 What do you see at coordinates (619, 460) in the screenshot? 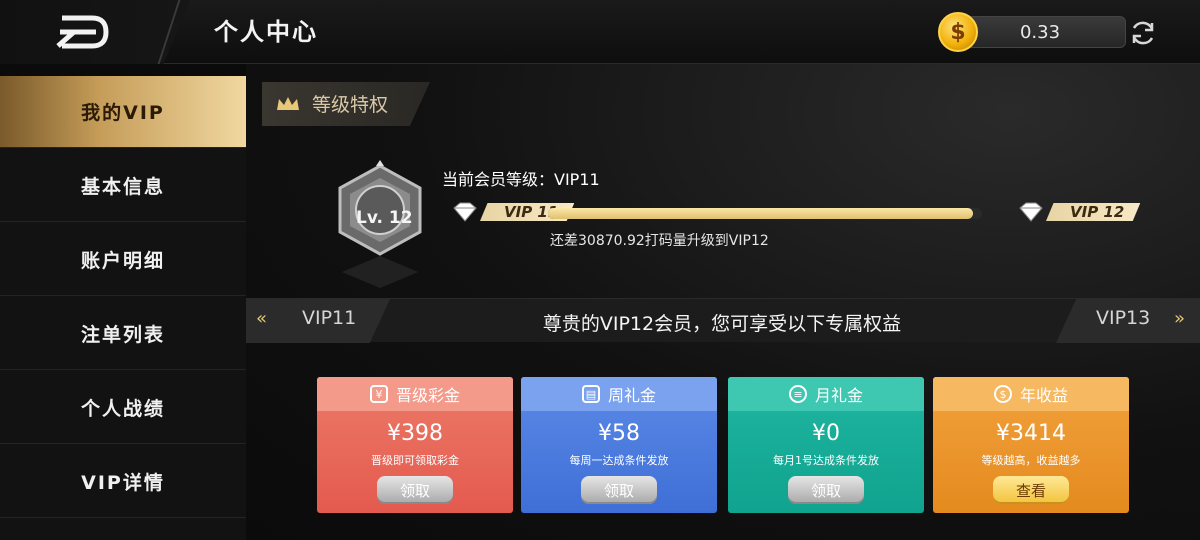
I see `card-description: 每周一达成条件发放` at bounding box center [619, 460].